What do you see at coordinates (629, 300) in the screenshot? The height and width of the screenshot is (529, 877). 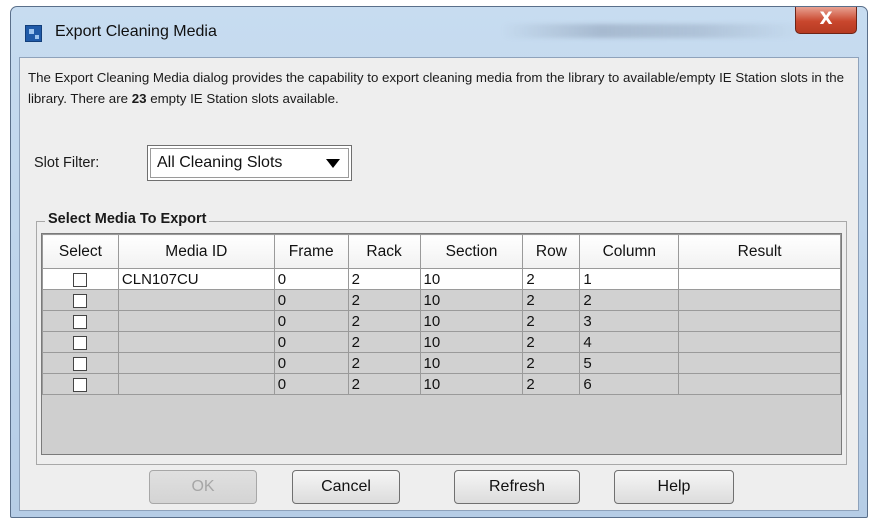 I see `column-cell: 2` at bounding box center [629, 300].